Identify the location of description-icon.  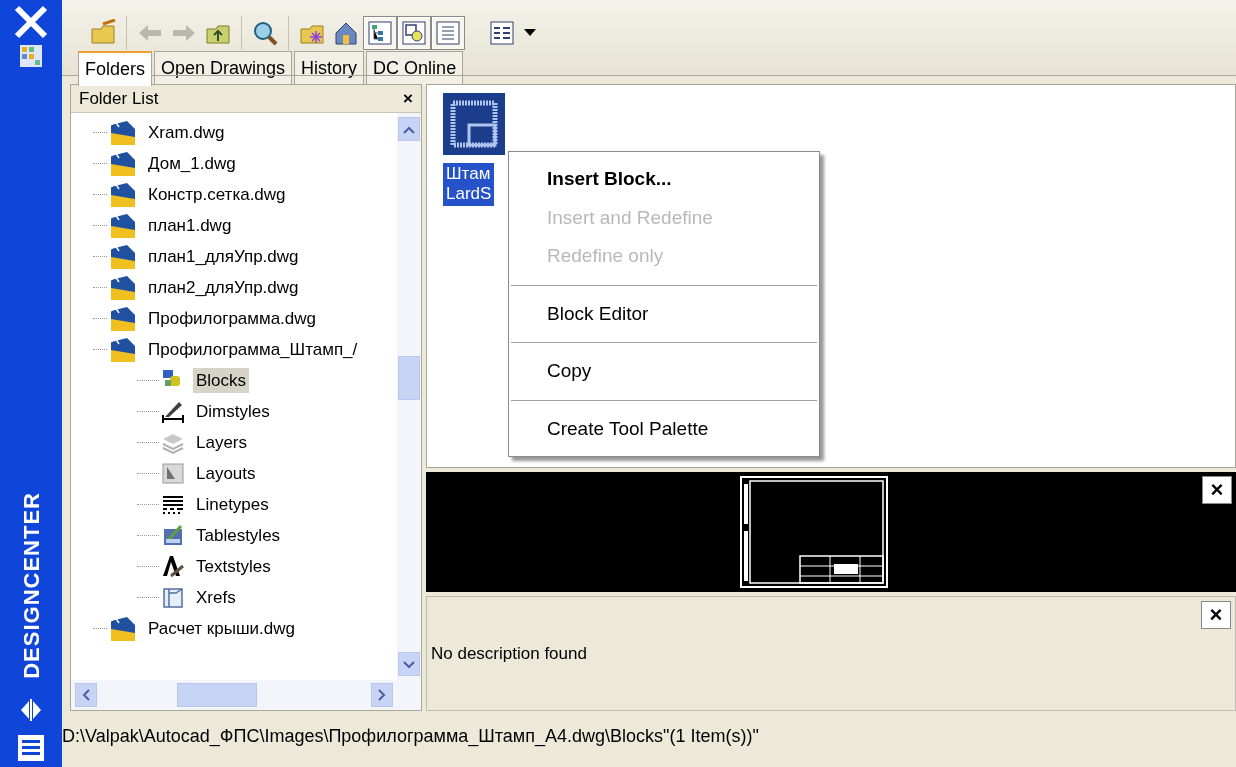
(448, 33).